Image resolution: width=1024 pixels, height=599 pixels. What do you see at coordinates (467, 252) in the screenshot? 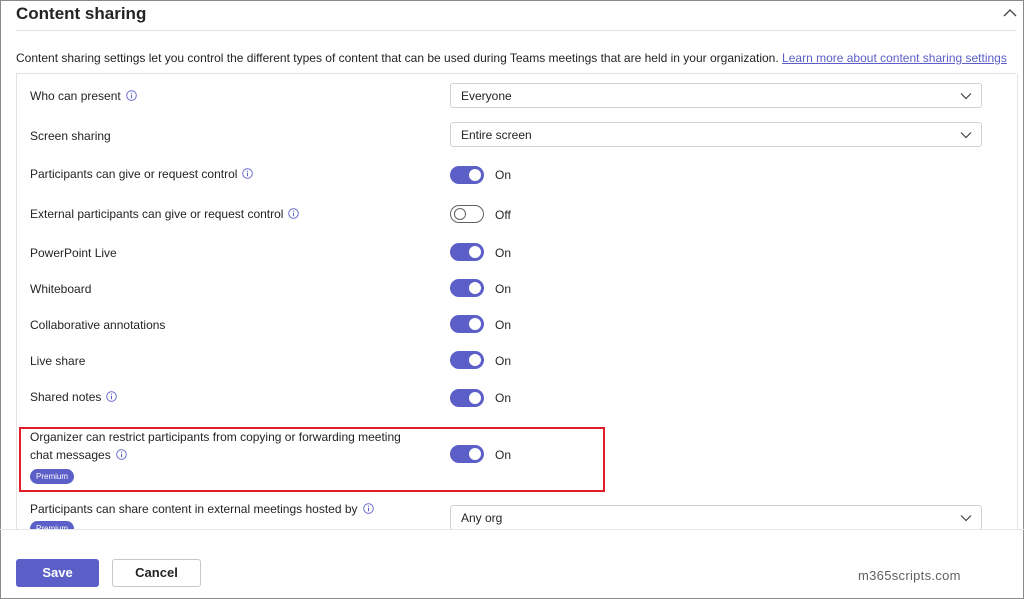
I see `powerpoint-live-toggle` at bounding box center [467, 252].